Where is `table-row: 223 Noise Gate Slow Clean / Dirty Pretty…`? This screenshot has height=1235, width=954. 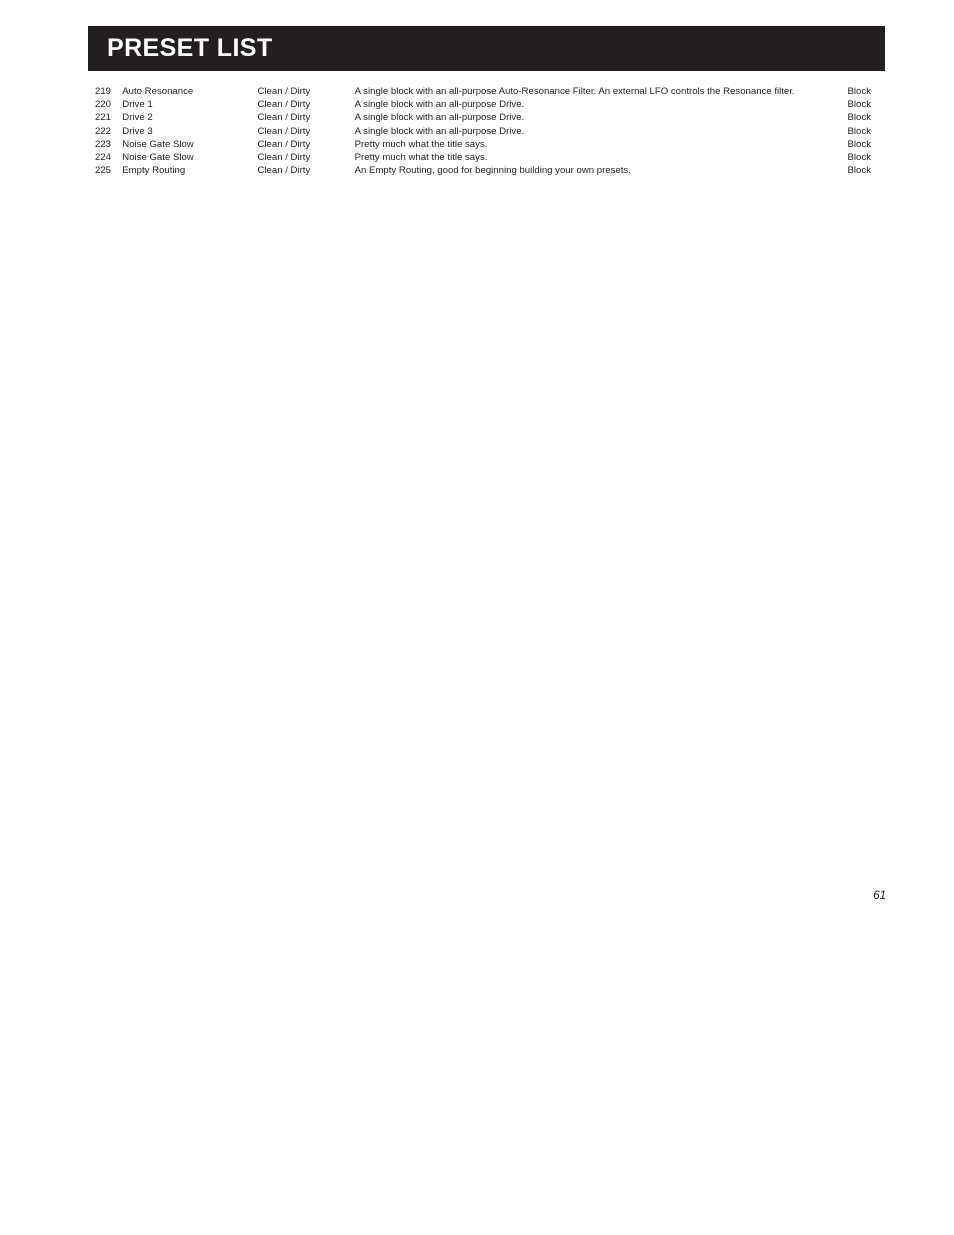 table-row: 223 Noise Gate Slow Clean / Dirty Pretty… is located at coordinates (486, 144).